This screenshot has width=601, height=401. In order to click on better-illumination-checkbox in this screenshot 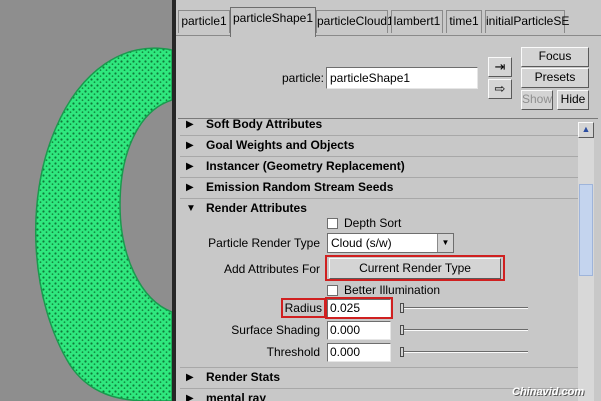, I will do `click(332, 290)`.